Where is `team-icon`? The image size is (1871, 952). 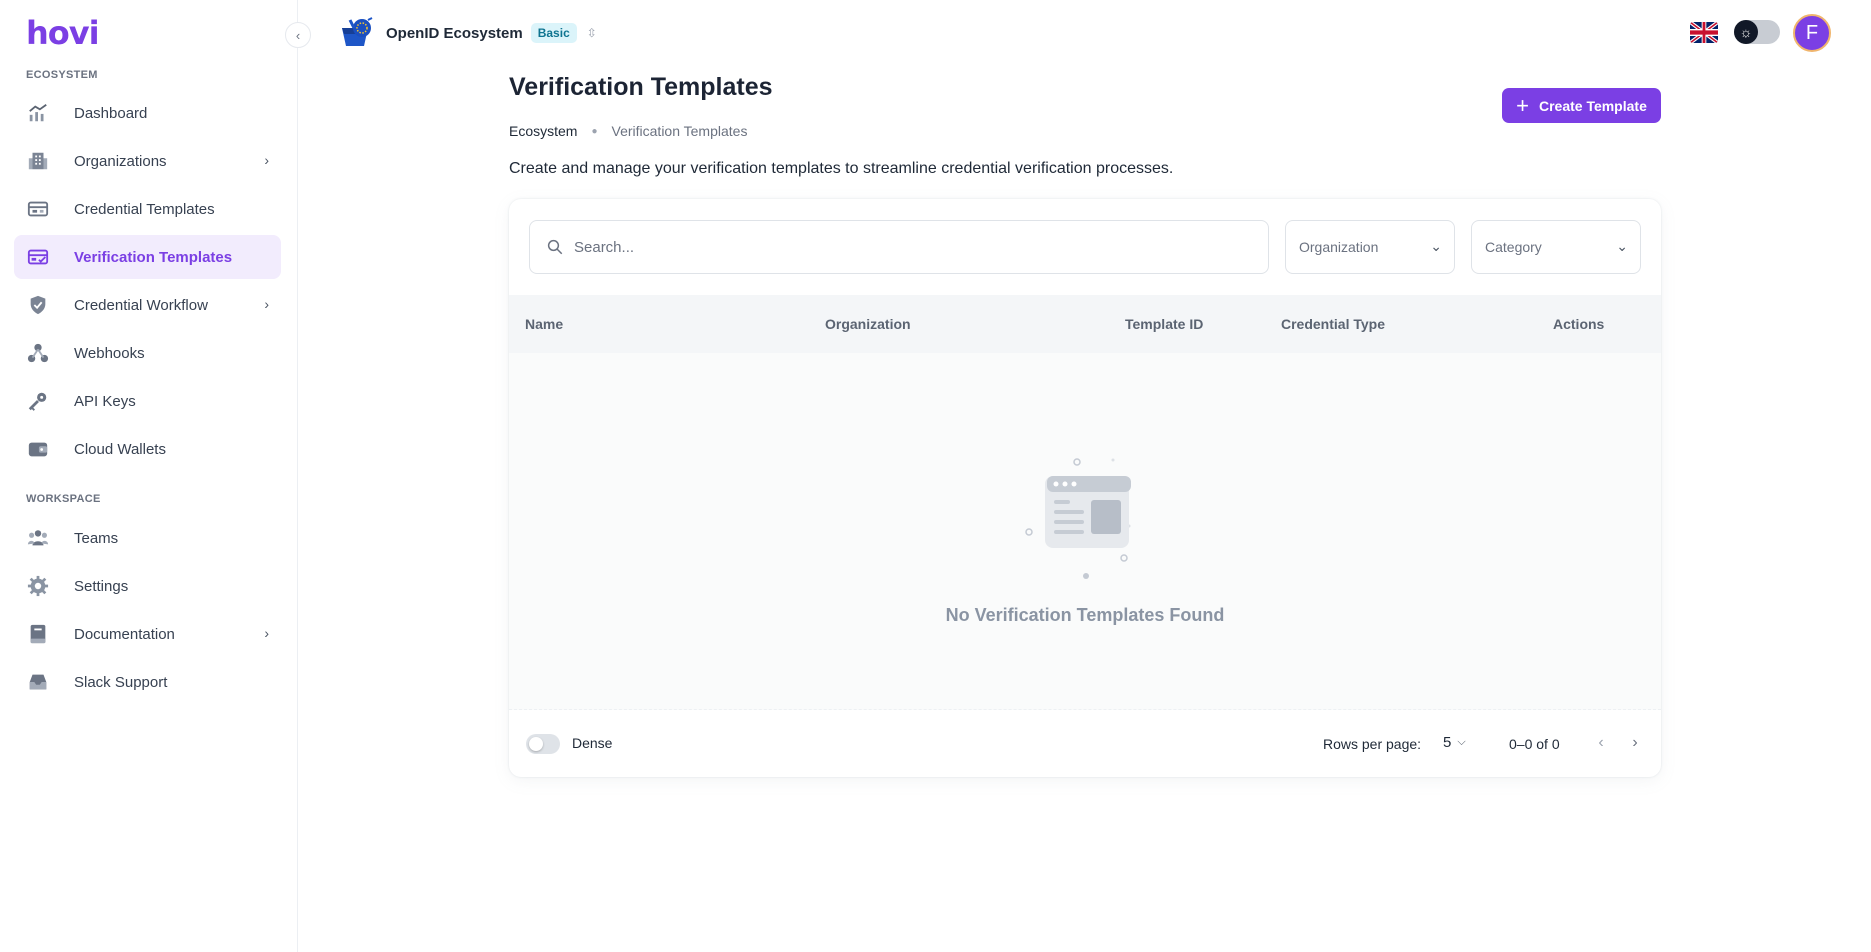
team-icon is located at coordinates (38, 538).